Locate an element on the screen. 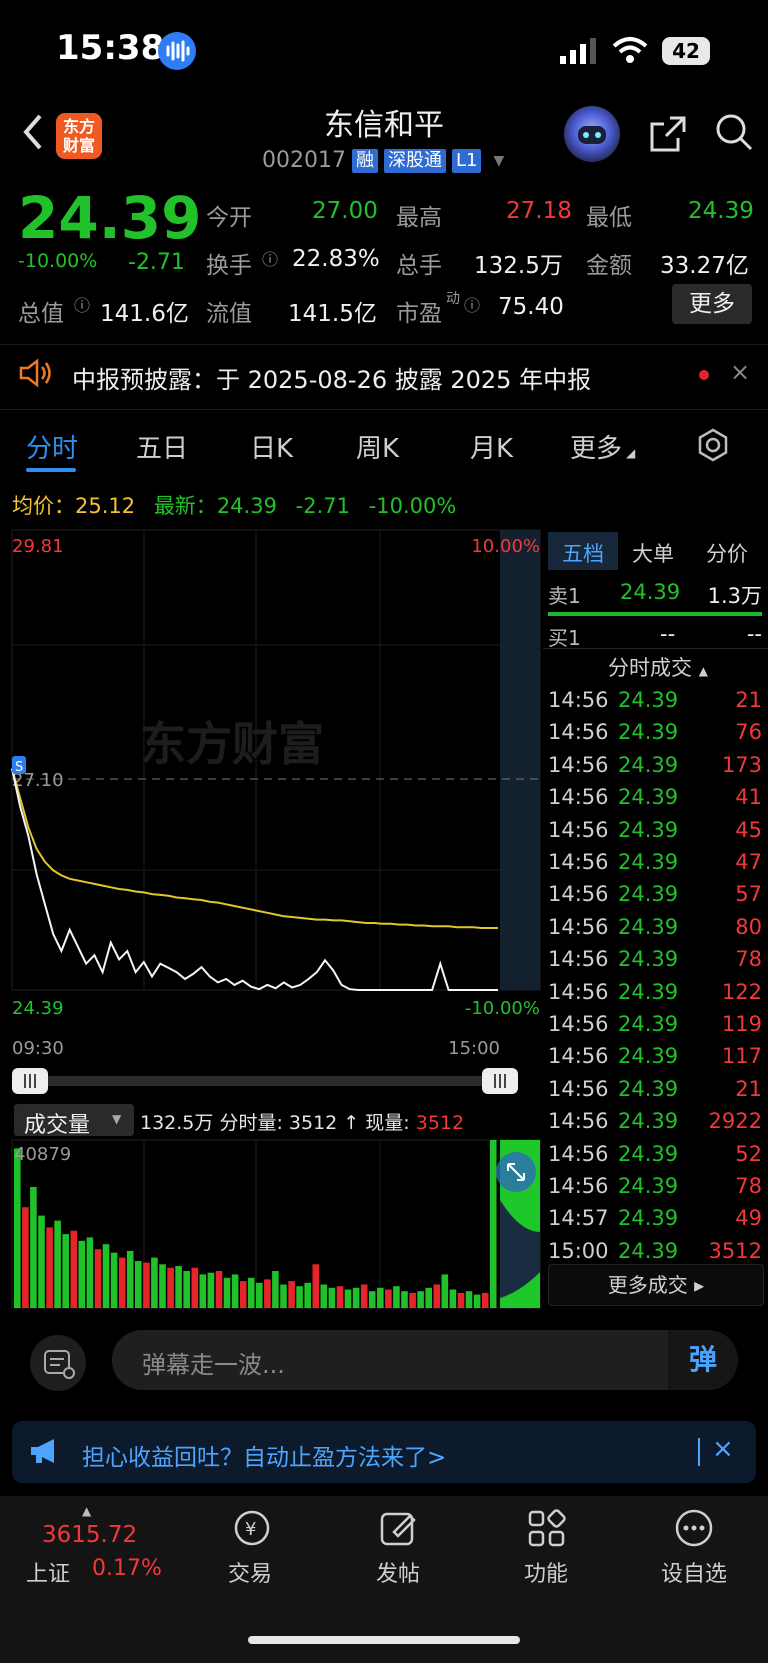 The height and width of the screenshot is (1663, 768). trade-row: 14:56 24.39 78 is located at coordinates (655, 1186).